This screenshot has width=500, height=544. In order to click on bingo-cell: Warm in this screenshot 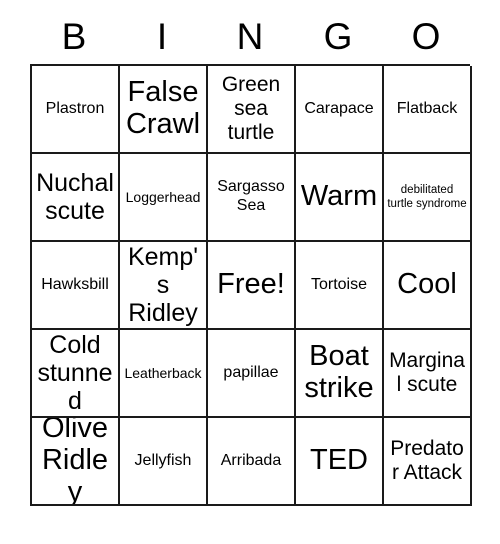, I will do `click(340, 198)`.